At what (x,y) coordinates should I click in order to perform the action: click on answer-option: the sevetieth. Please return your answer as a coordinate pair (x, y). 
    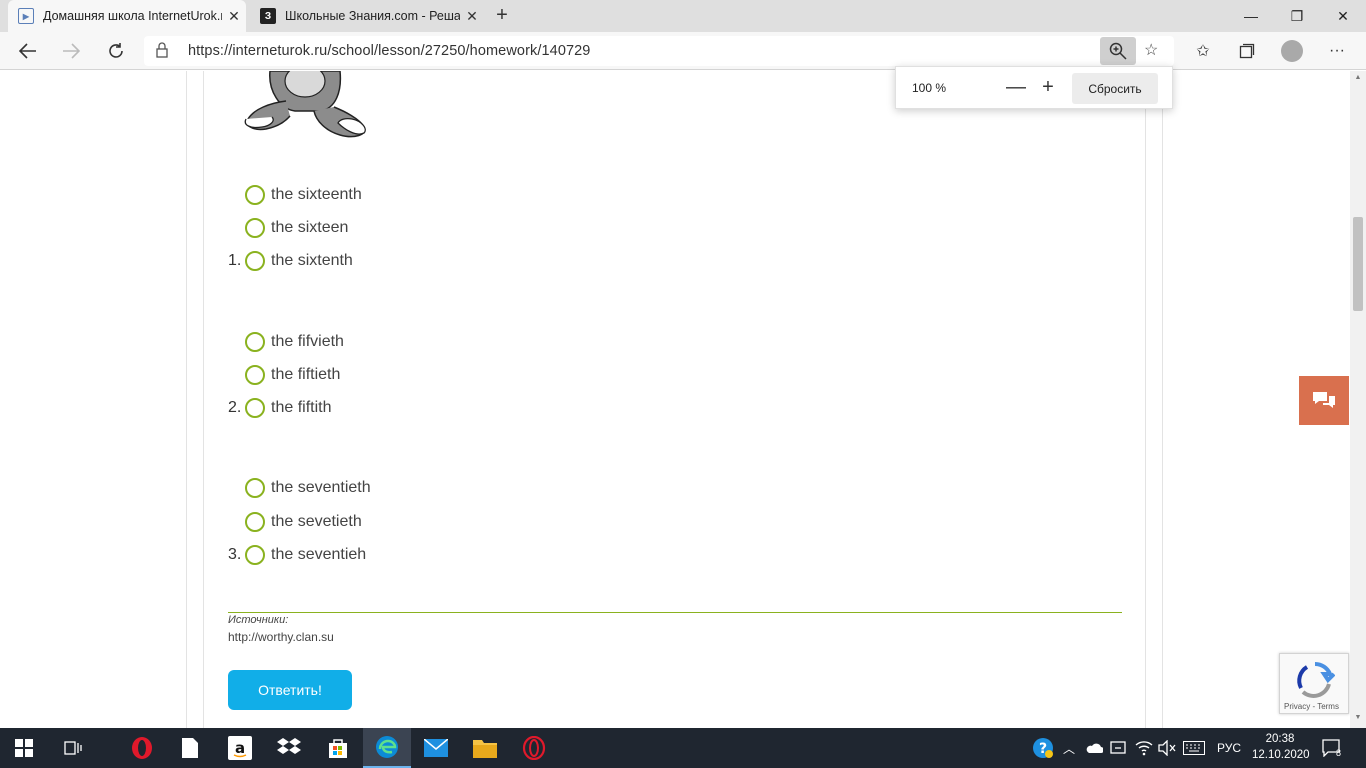
    Looking at the image, I should click on (303, 522).